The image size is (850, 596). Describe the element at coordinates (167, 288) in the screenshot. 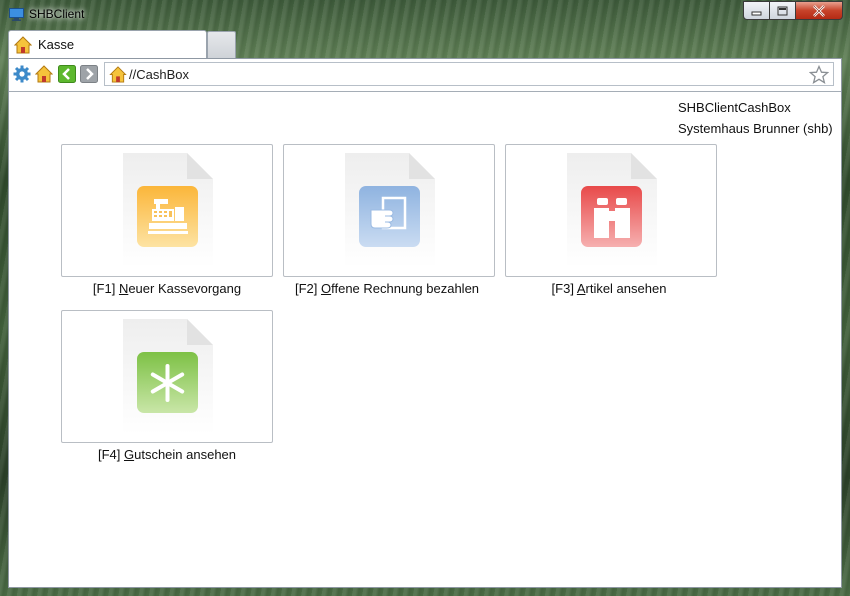

I see `tile-label-f1: [F1] Neuer Kassevorgang` at that location.